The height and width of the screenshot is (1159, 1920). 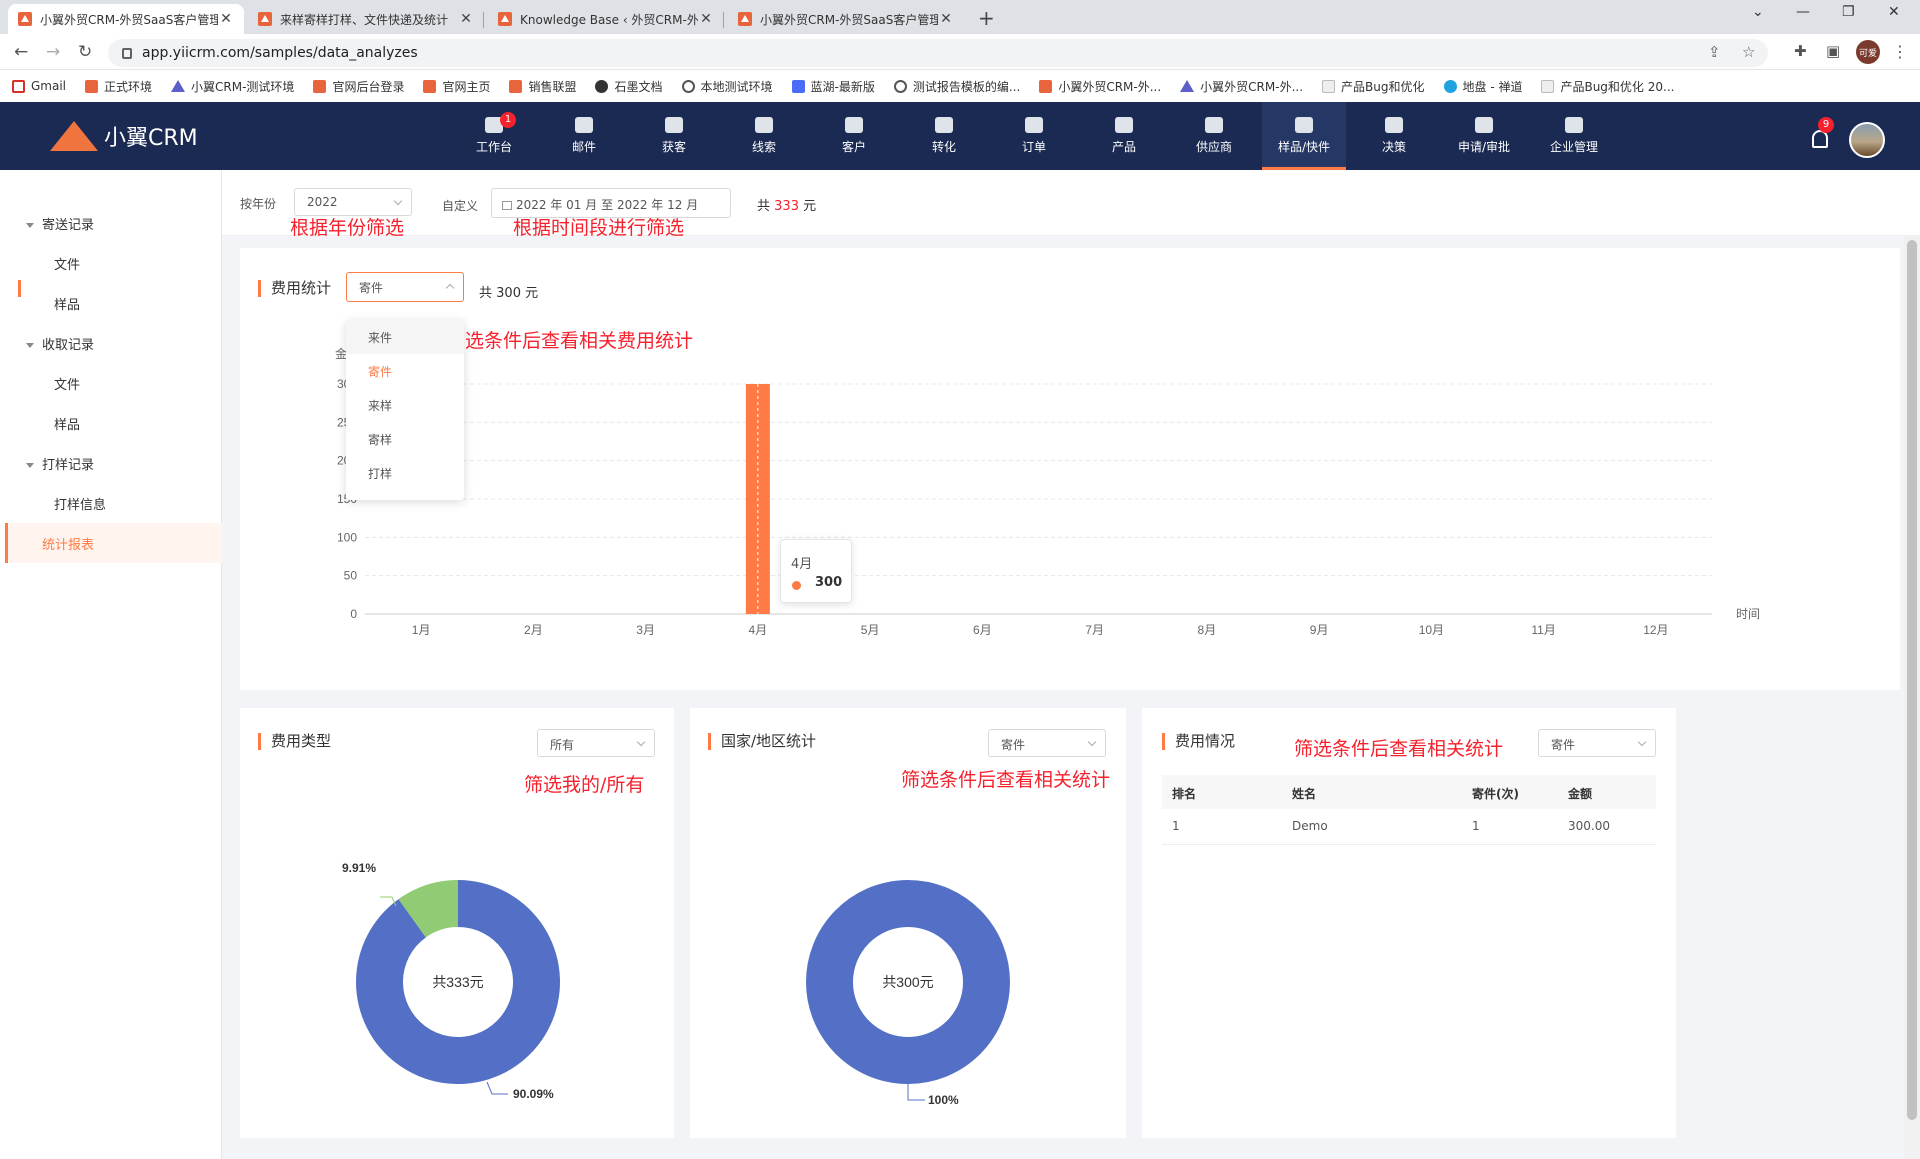 I want to click on donut-center-label: 共300元, so click(x=907, y=982).